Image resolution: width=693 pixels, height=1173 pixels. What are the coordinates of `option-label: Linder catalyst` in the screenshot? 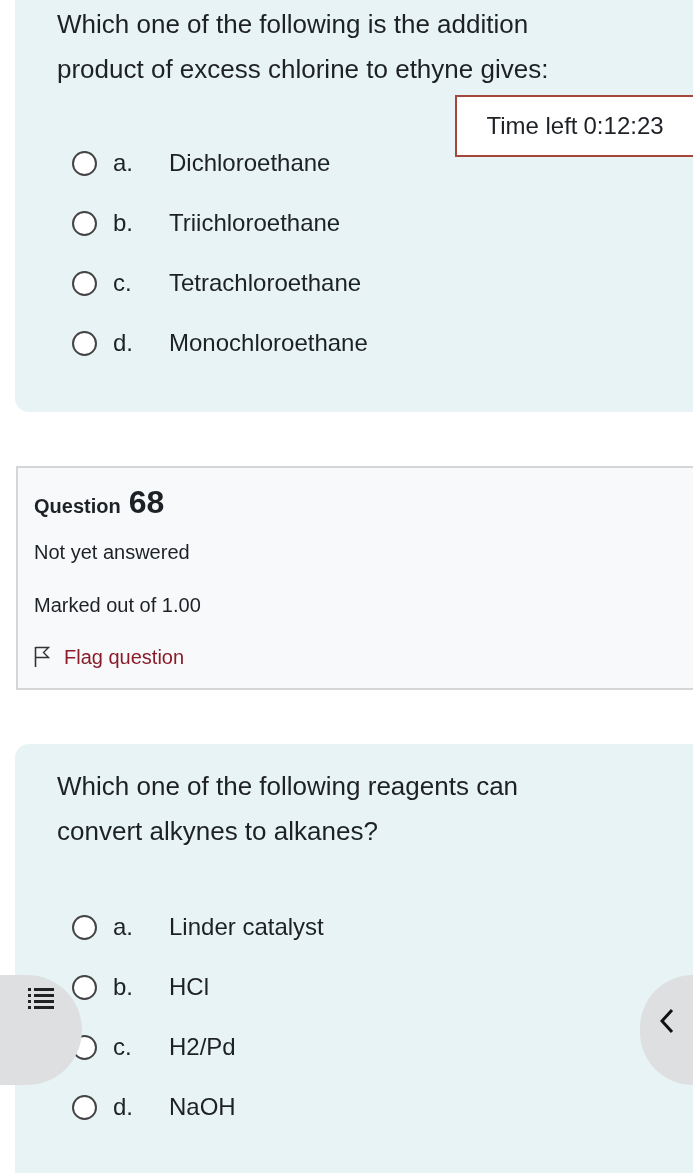 It's located at (246, 927).